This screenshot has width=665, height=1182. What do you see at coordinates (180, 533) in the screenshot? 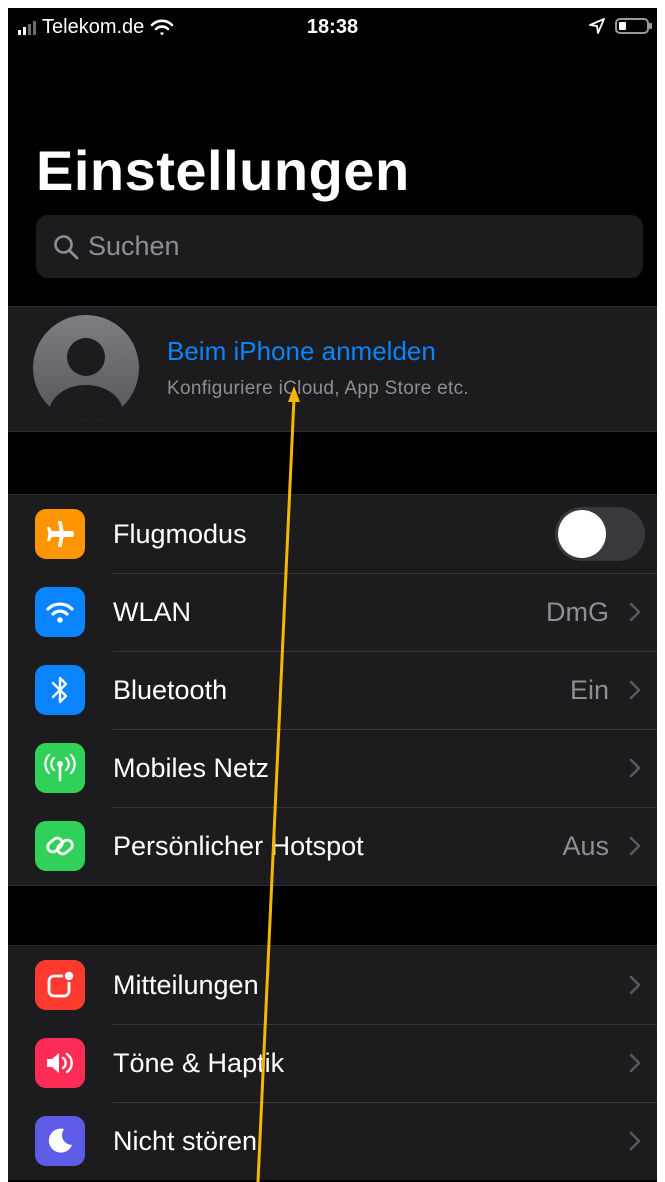
I see `flugmodus-label: Flugmodus` at bounding box center [180, 533].